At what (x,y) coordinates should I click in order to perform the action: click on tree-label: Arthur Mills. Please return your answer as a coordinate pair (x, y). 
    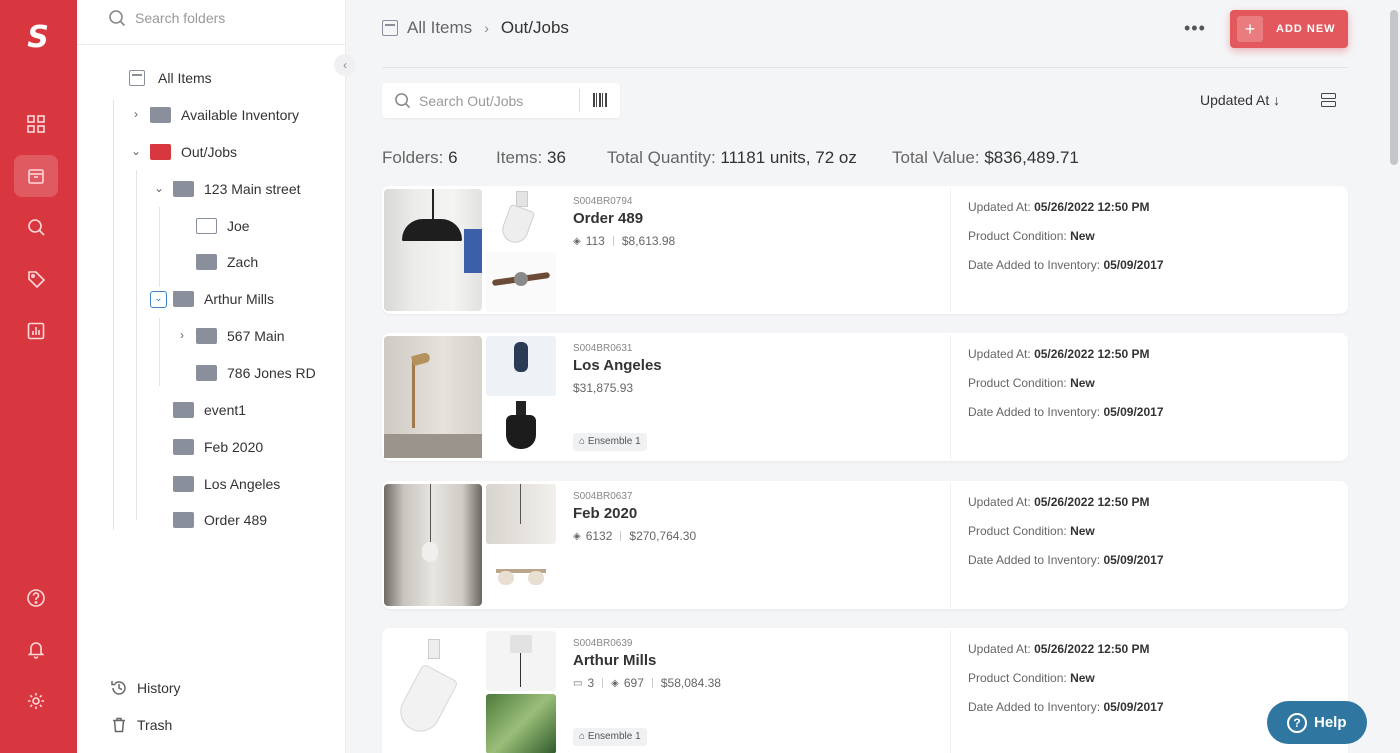
    Looking at the image, I should click on (239, 299).